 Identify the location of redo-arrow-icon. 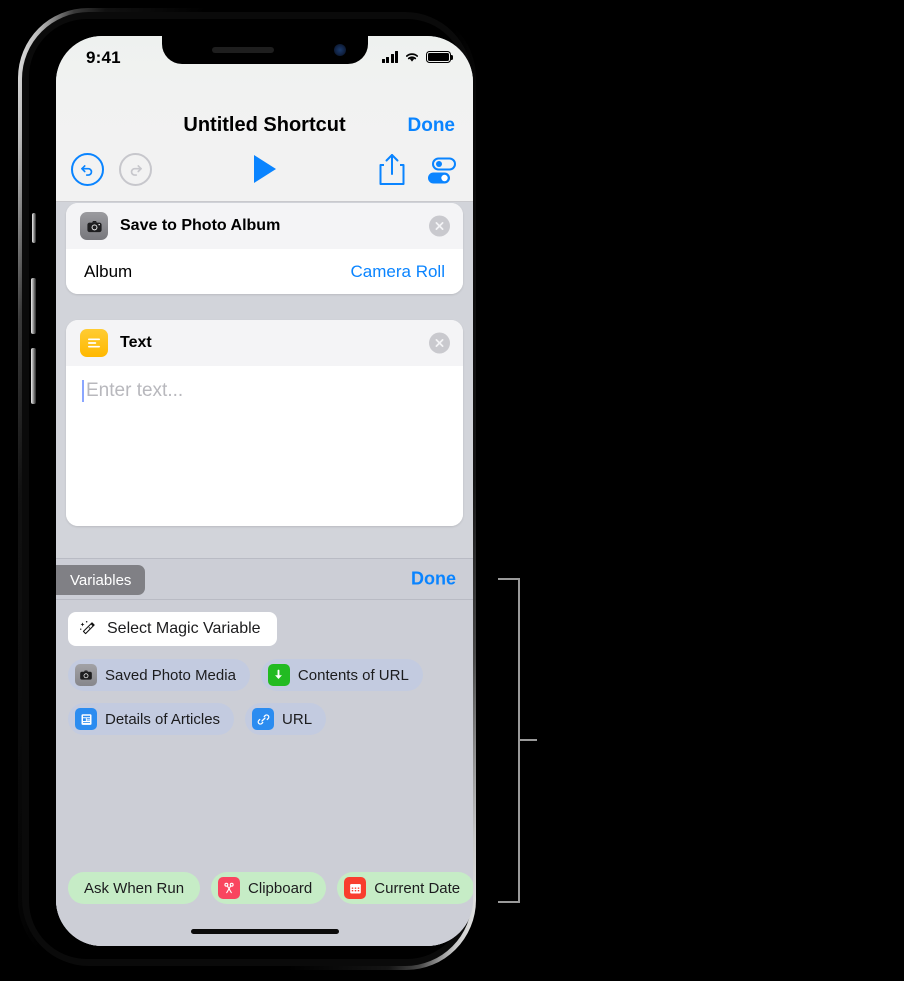
(136, 170).